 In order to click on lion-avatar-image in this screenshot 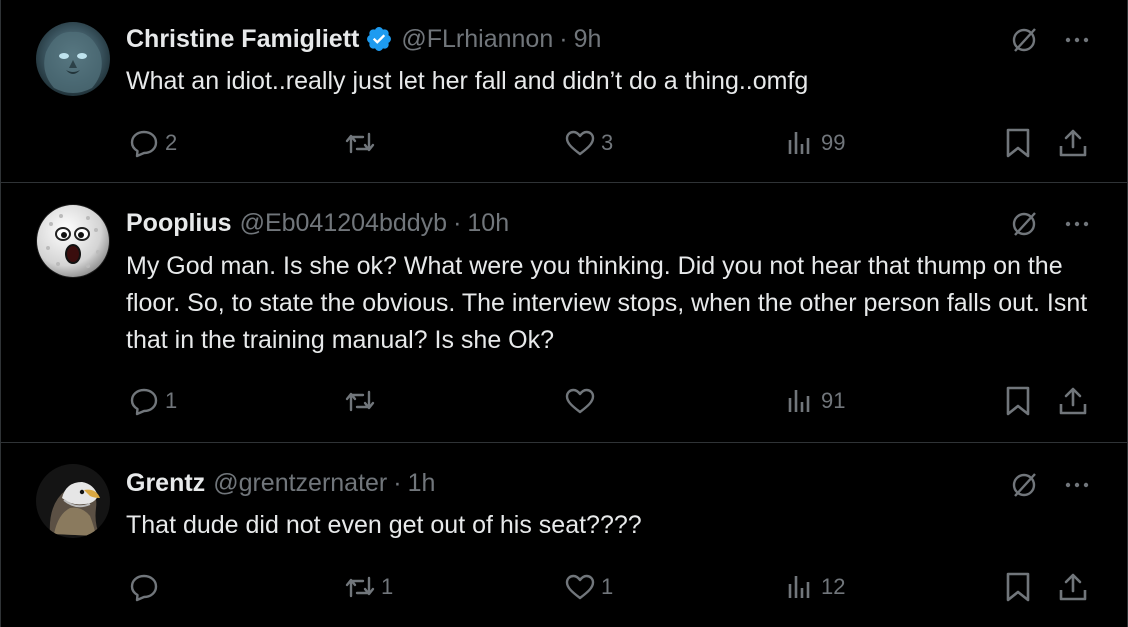, I will do `click(73, 59)`.